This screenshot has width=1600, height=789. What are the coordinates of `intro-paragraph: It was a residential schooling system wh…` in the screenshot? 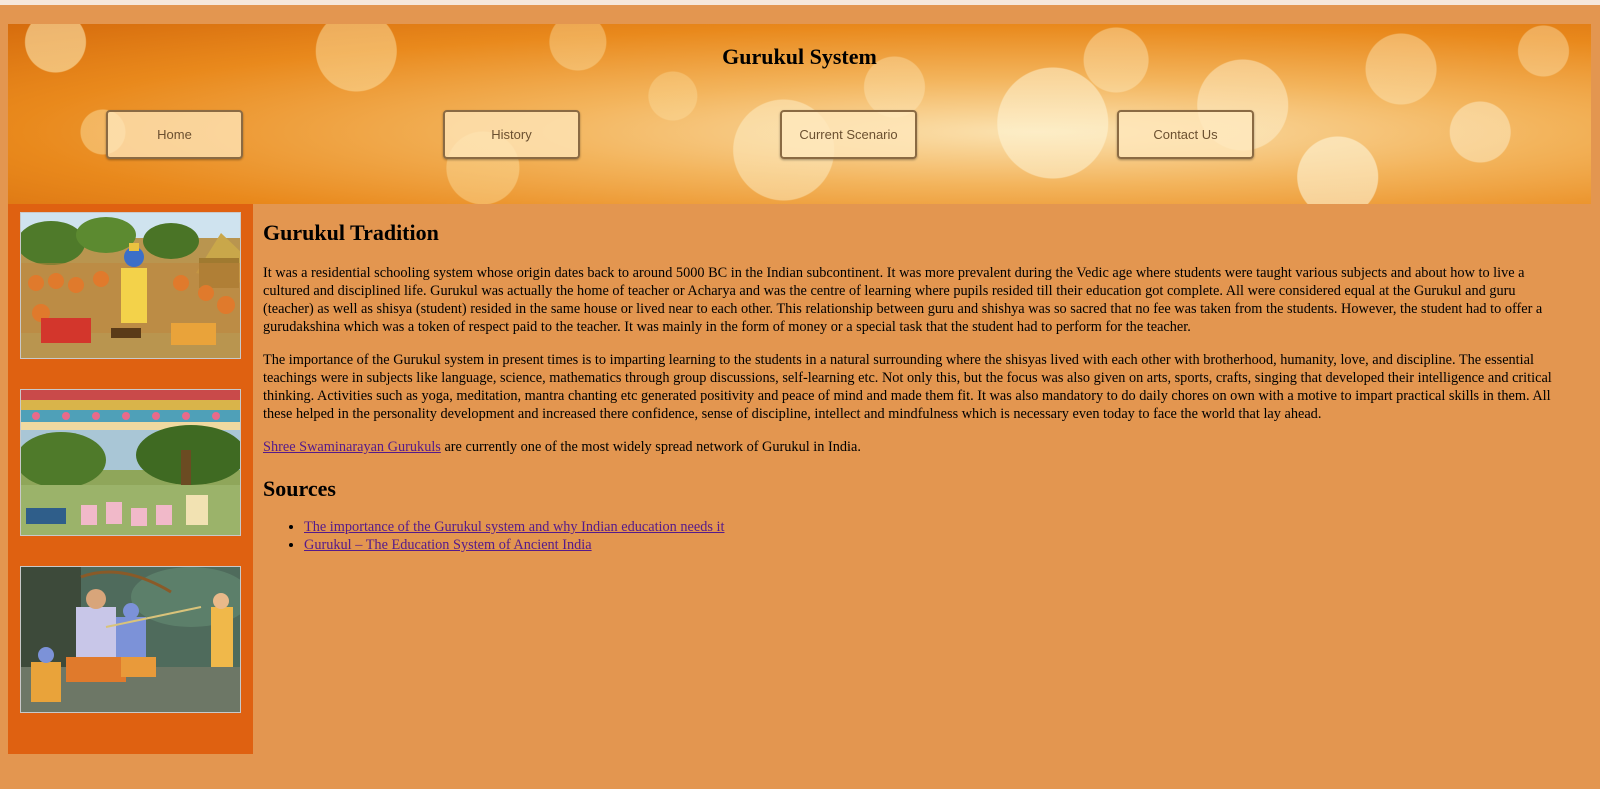 It's located at (903, 300).